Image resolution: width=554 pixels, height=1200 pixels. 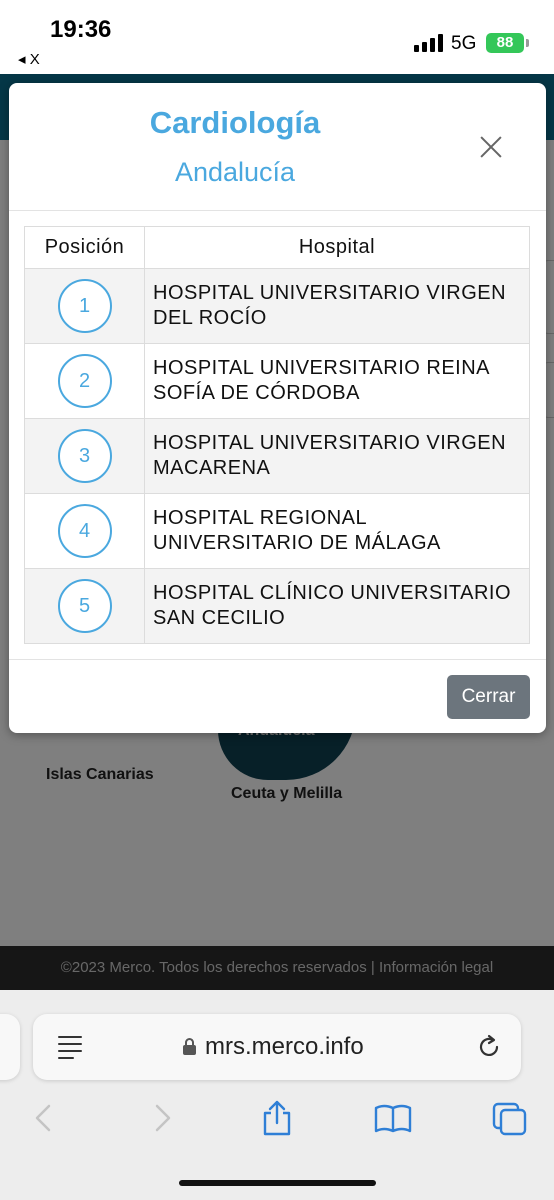 What do you see at coordinates (464, 43) in the screenshot?
I see `network-type: 5G` at bounding box center [464, 43].